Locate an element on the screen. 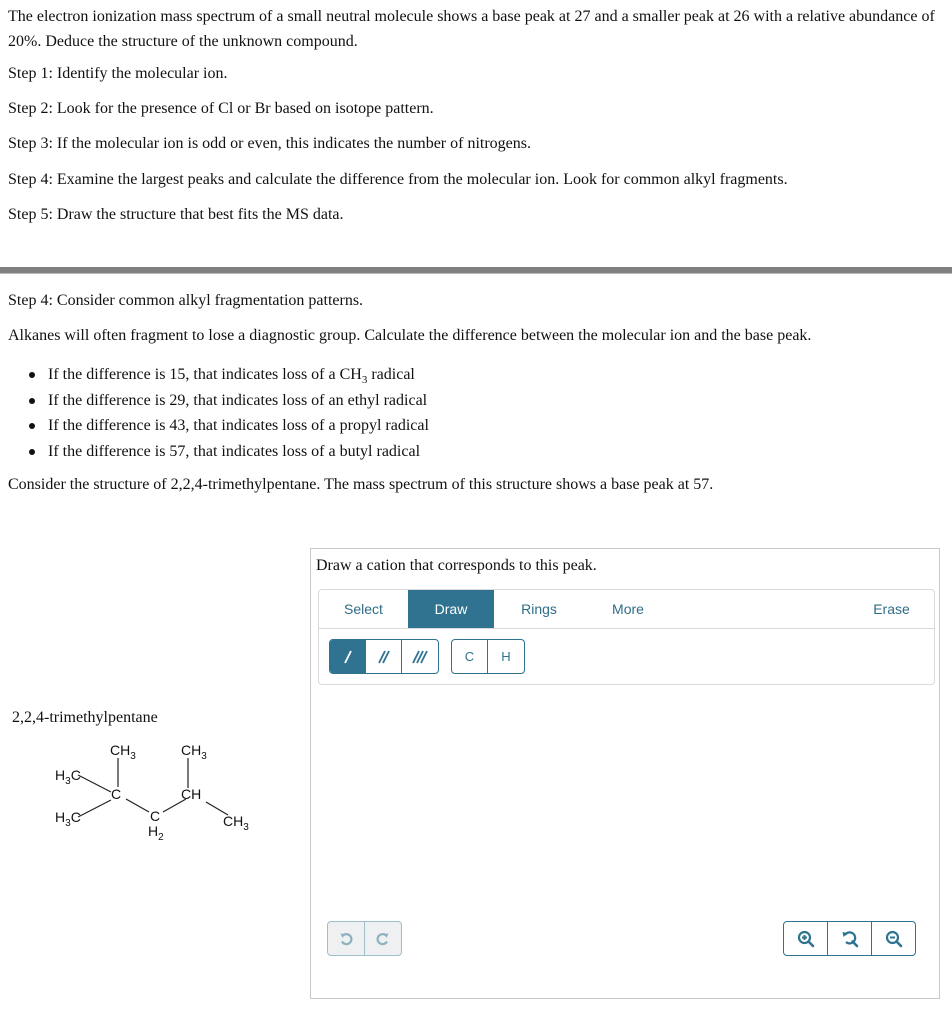 Image resolution: width=952 pixels, height=1024 pixels. double-bond-icon is located at coordinates (383, 656).